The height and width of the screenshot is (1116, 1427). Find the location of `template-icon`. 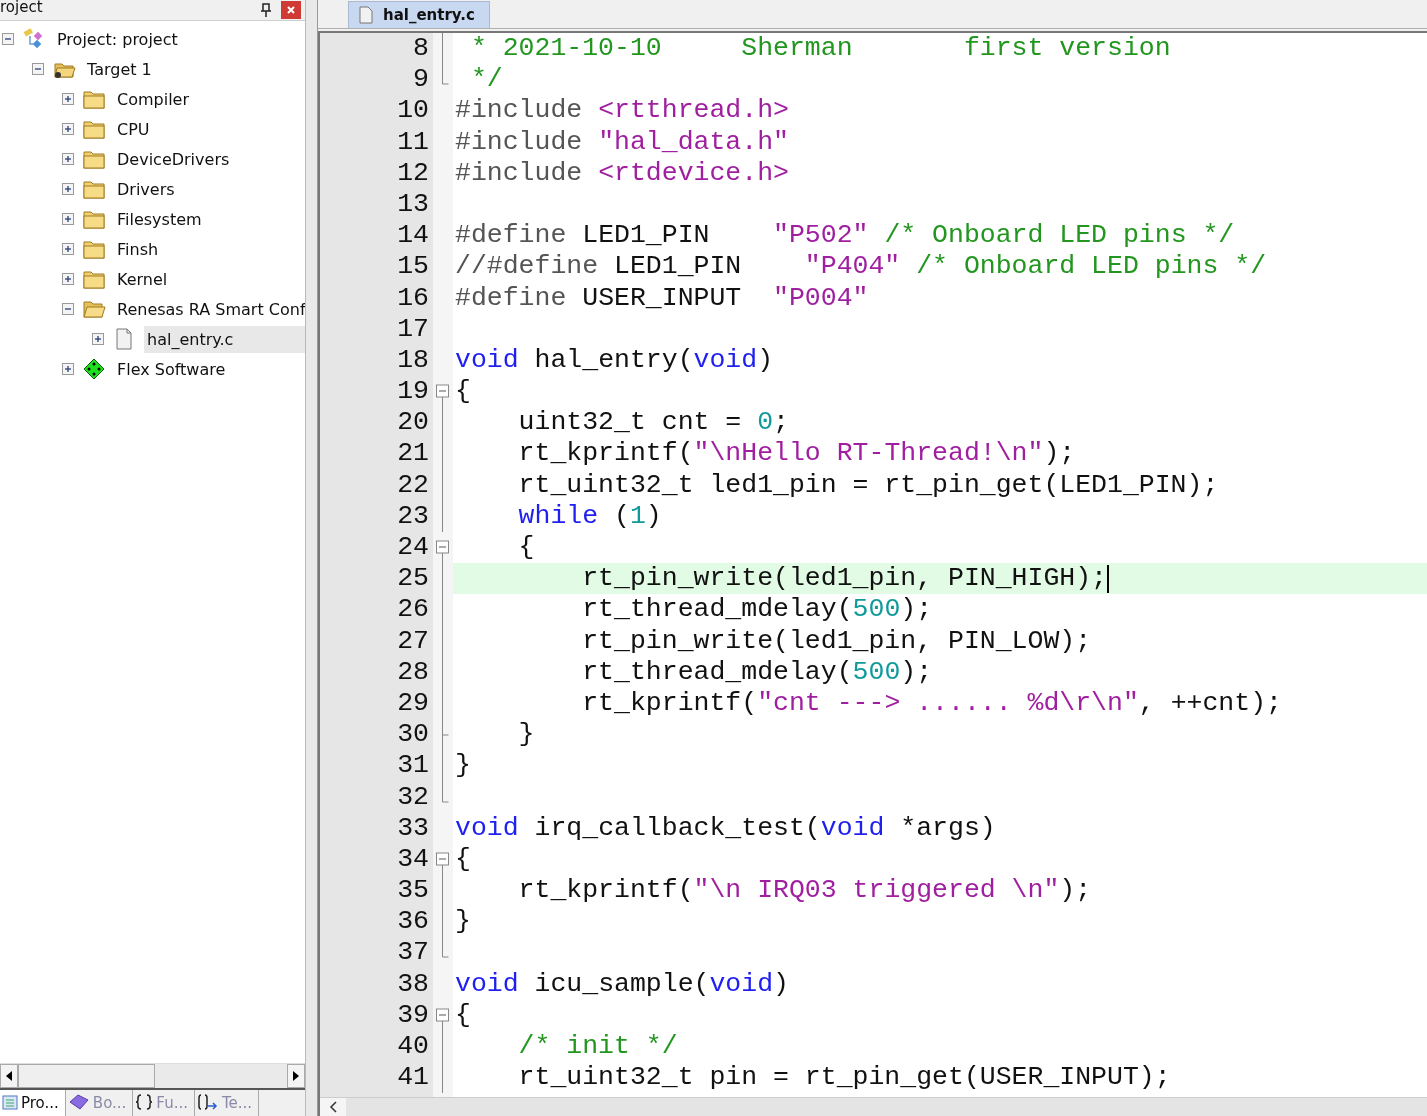

template-icon is located at coordinates (208, 1102).